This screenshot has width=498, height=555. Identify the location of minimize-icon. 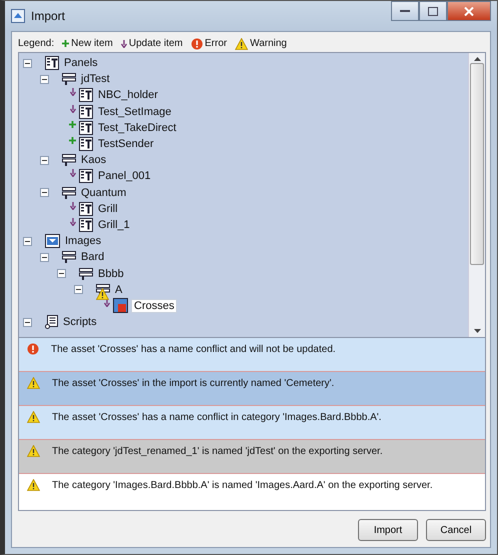
(405, 11).